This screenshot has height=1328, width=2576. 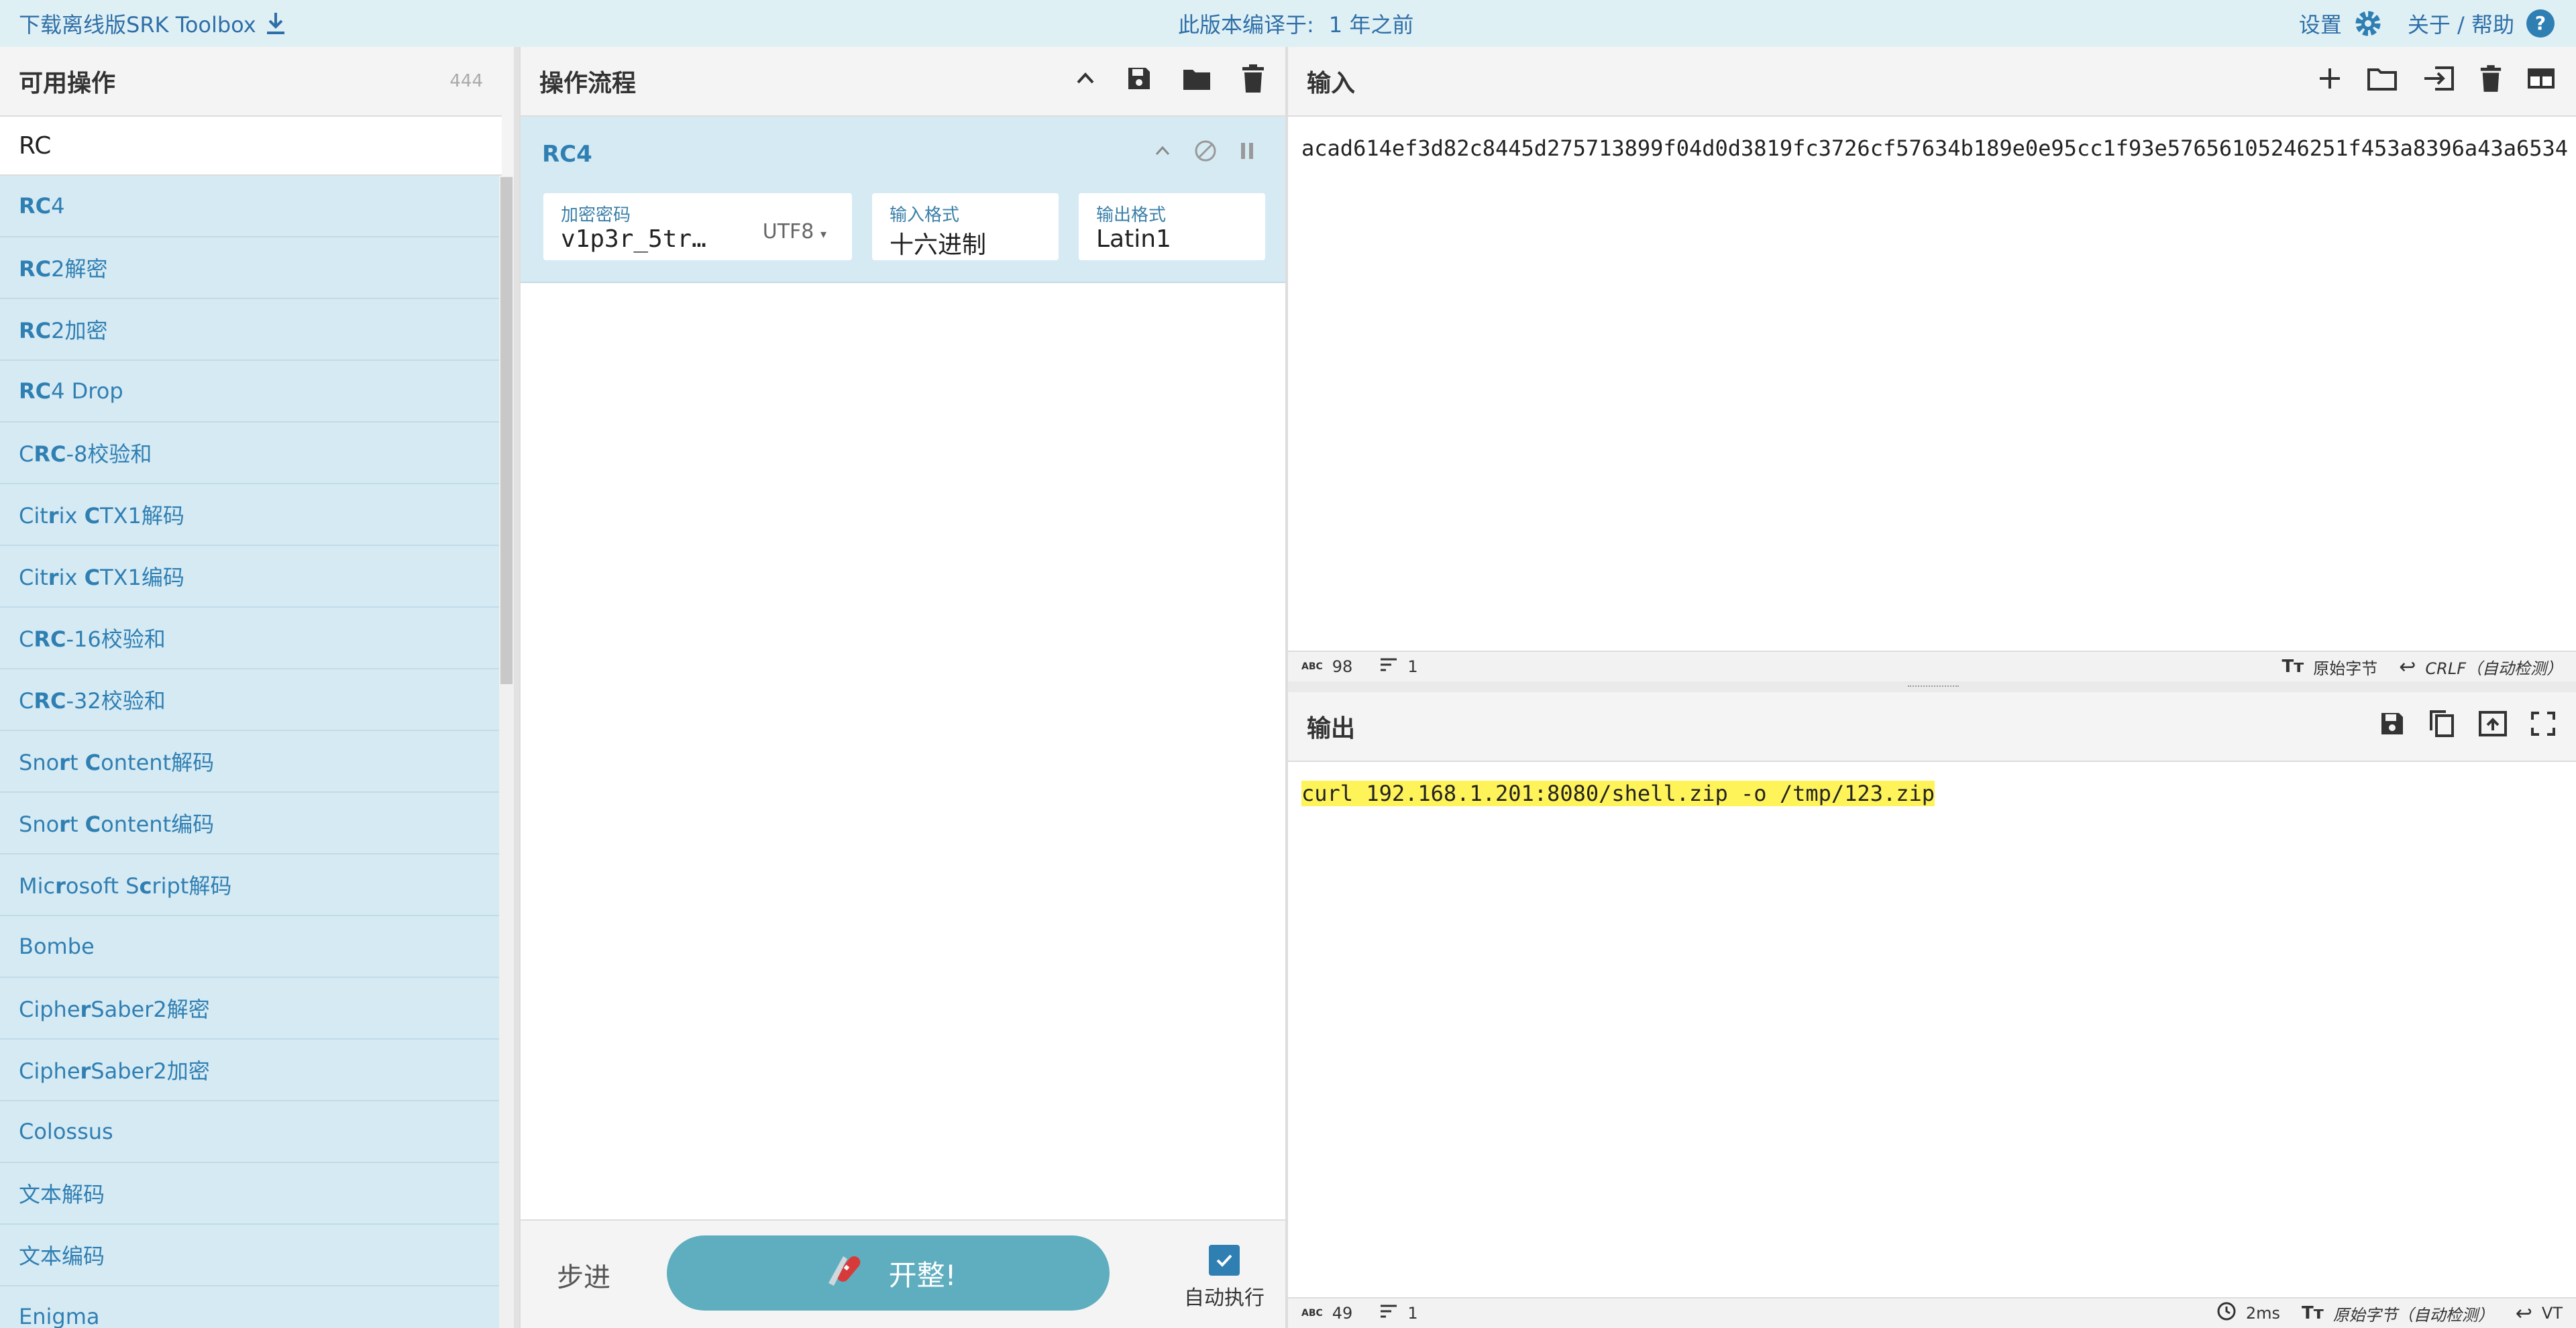 What do you see at coordinates (1224, 1298) in the screenshot?
I see `autobake-label: 自动执行` at bounding box center [1224, 1298].